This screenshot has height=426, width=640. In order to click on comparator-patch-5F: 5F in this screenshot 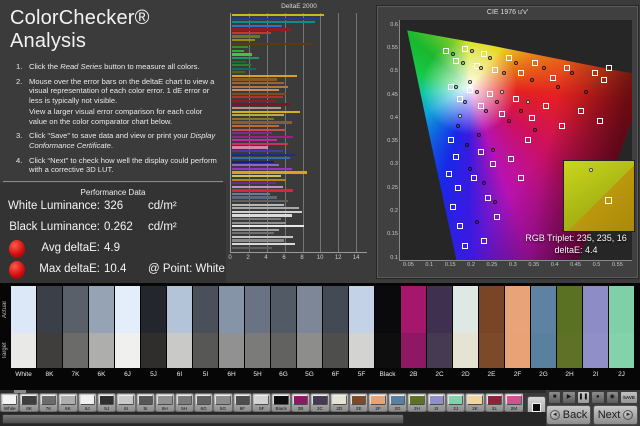, I will do `click(361, 333)`.